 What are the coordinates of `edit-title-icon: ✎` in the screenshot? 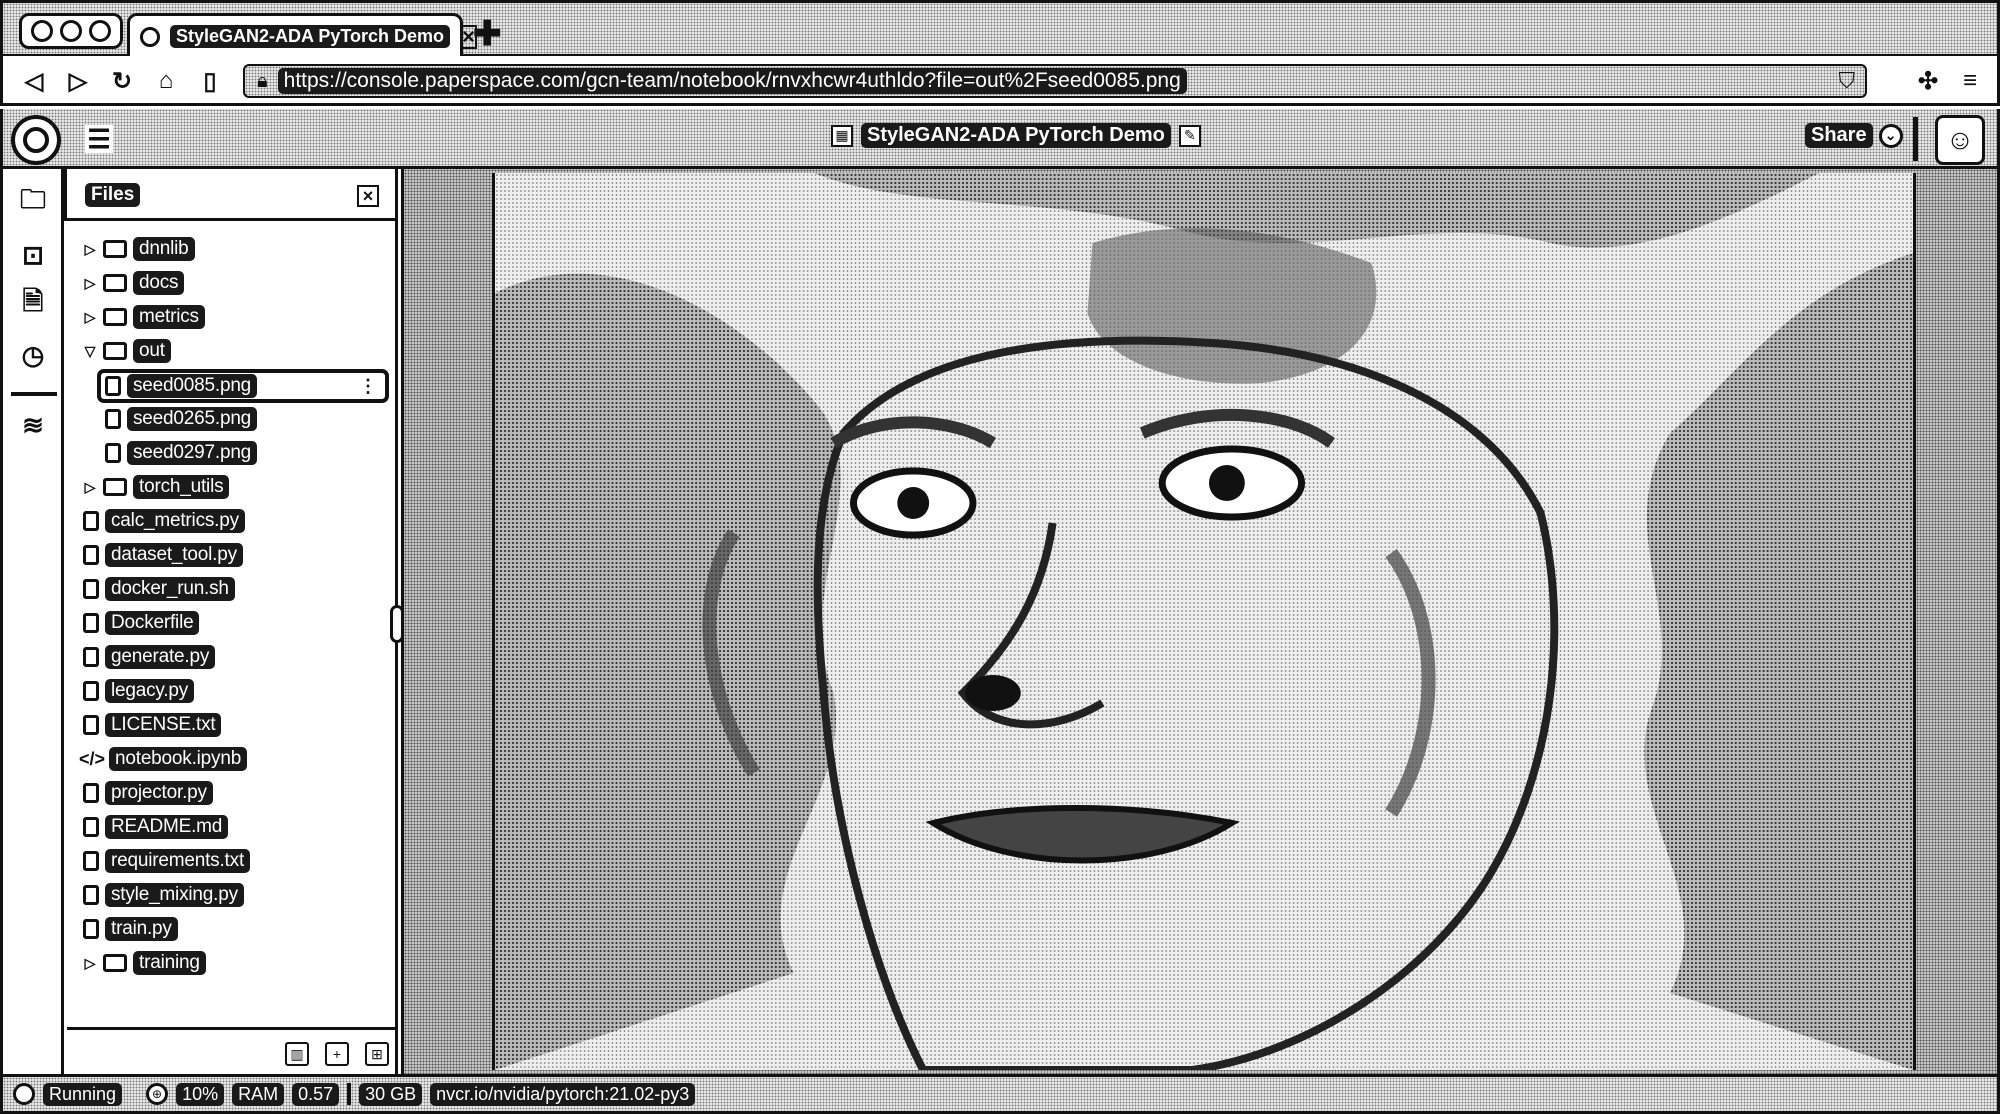 It's located at (1189, 135).